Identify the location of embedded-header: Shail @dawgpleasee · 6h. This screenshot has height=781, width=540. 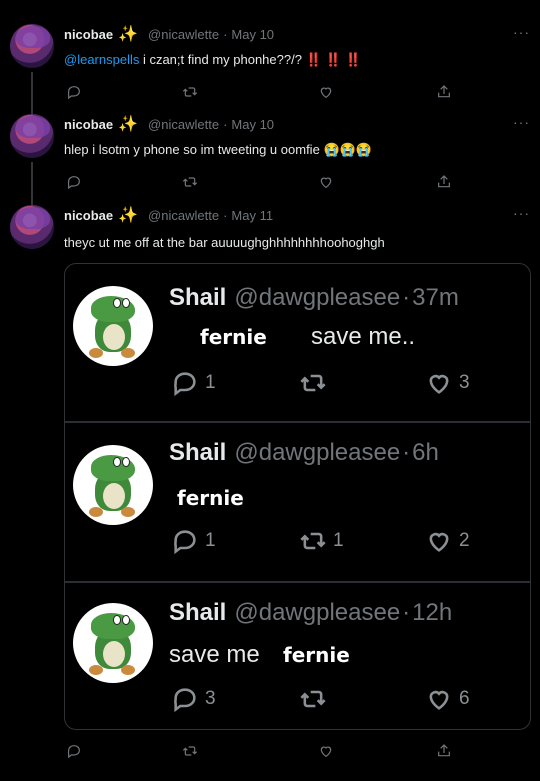
(304, 453).